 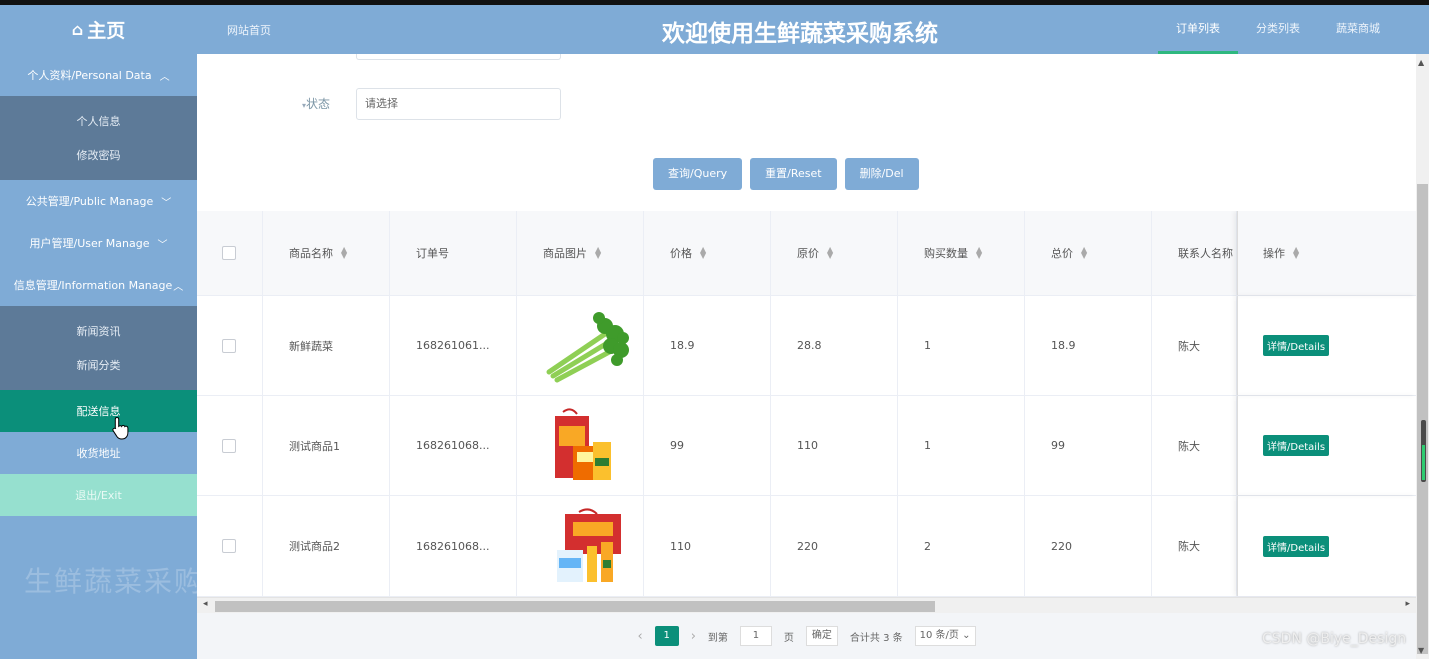 I want to click on cell-price: 110, so click(x=707, y=546).